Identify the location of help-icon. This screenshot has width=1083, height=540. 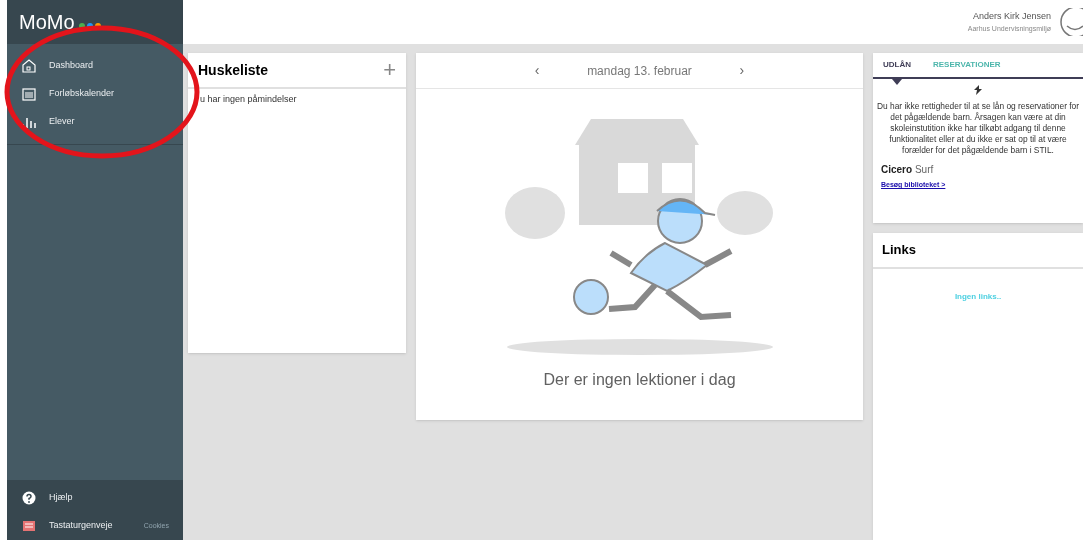
(29, 498).